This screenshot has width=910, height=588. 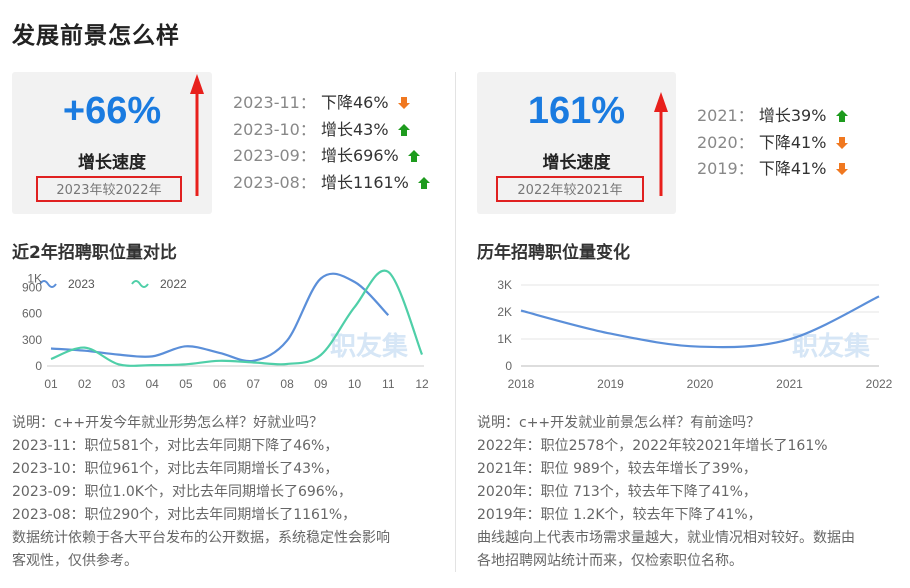 I want to click on description-line: 2022年：职位2578个，2022年较2021年增长了161%, so click(x=652, y=446).